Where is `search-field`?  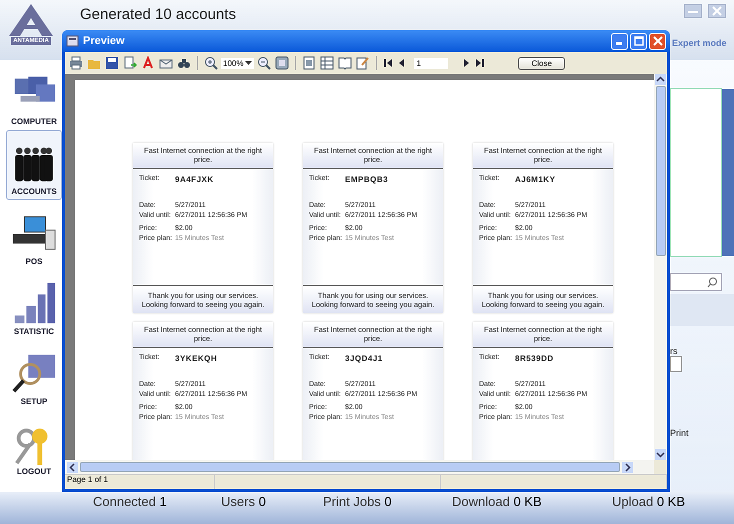
search-field is located at coordinates (696, 282).